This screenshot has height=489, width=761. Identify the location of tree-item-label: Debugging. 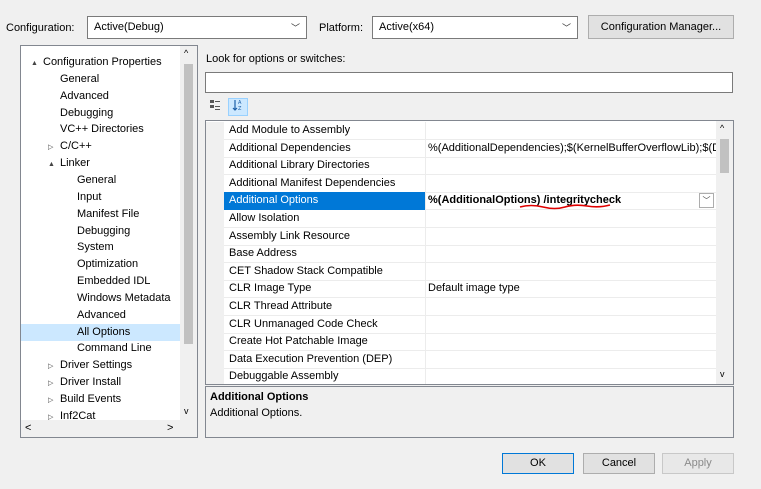
(104, 230).